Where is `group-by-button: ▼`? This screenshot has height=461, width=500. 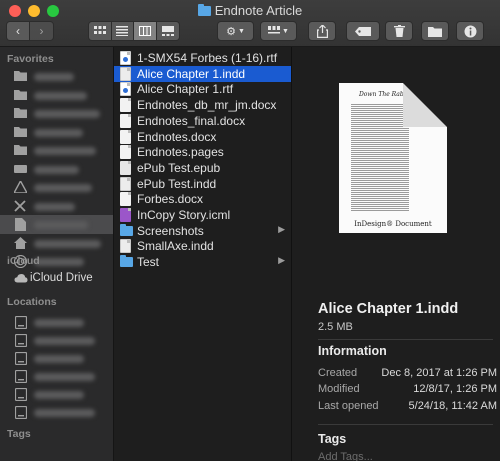
group-by-button: ▼ is located at coordinates (278, 31).